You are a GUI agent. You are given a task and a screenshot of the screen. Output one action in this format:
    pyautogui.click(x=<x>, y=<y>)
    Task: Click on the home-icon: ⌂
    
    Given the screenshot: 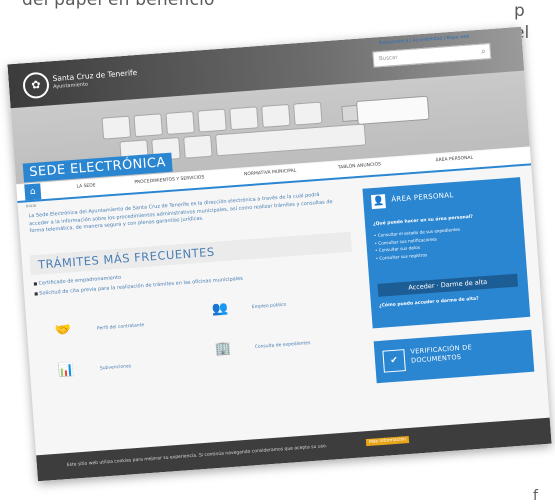 What is the action you would take?
    pyautogui.click(x=33, y=192)
    